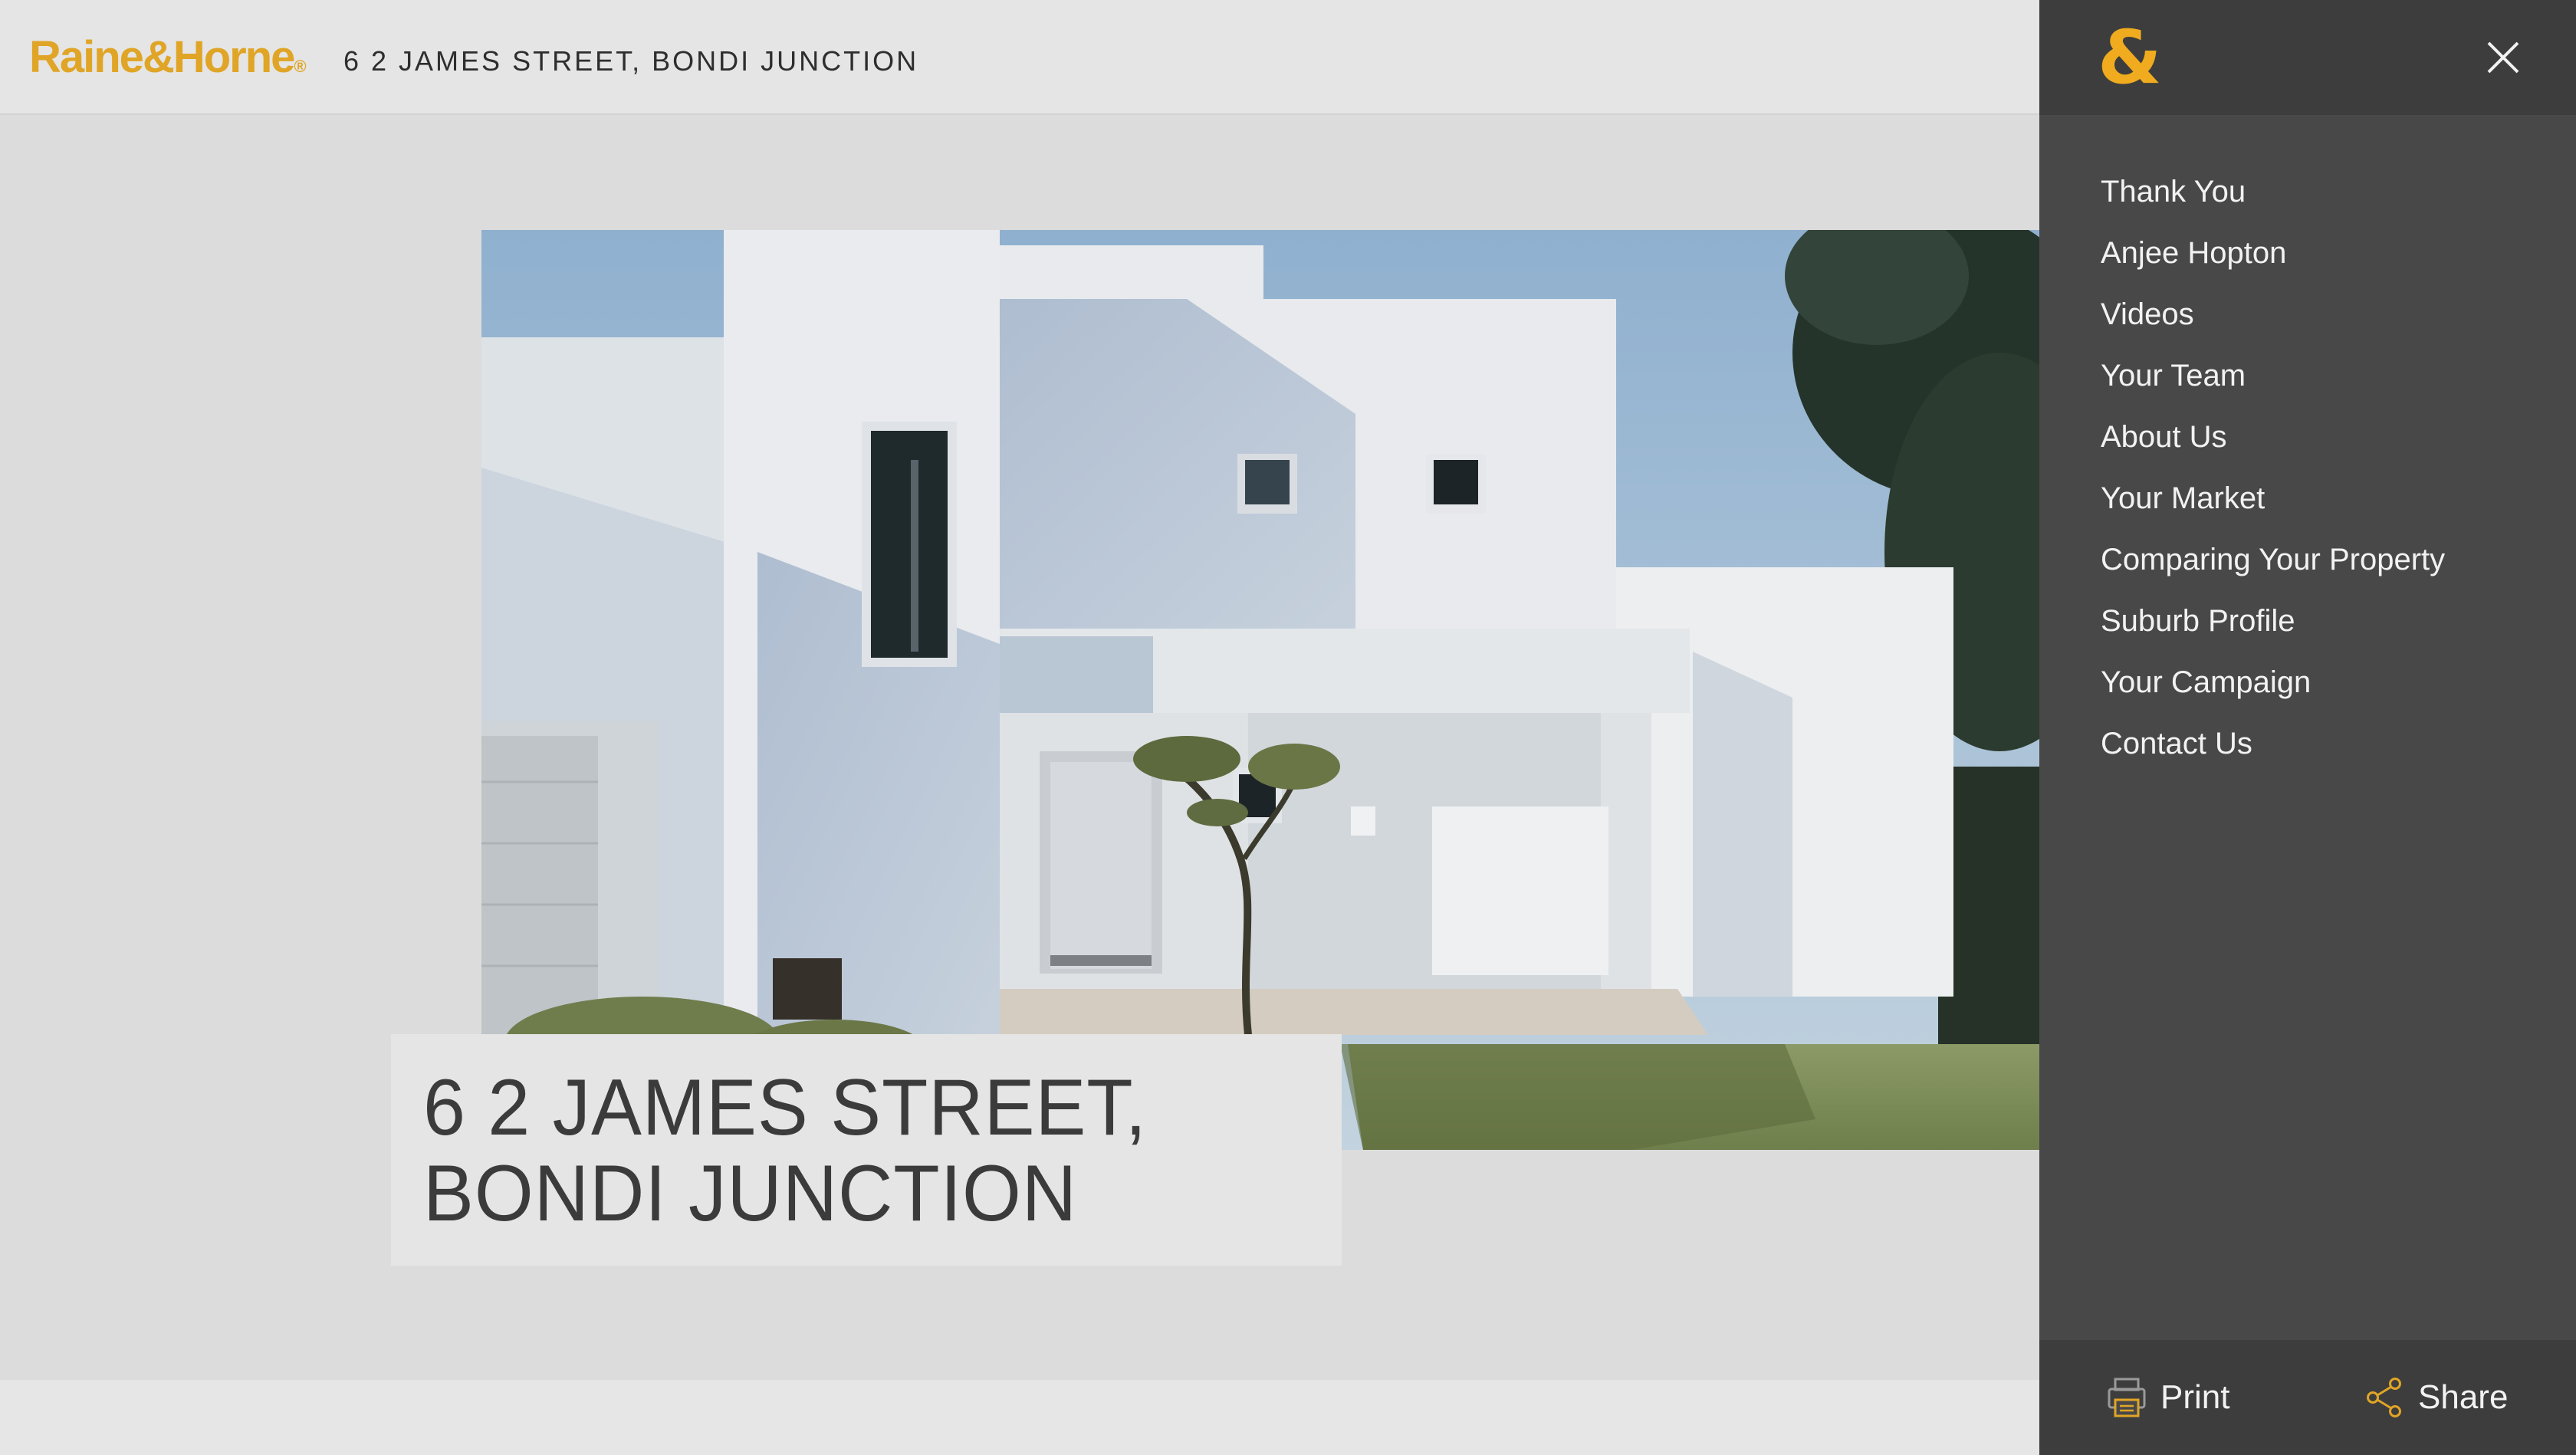  Describe the element at coordinates (2273, 191) in the screenshot. I see `menu-item-thank-you: Thank You` at that location.